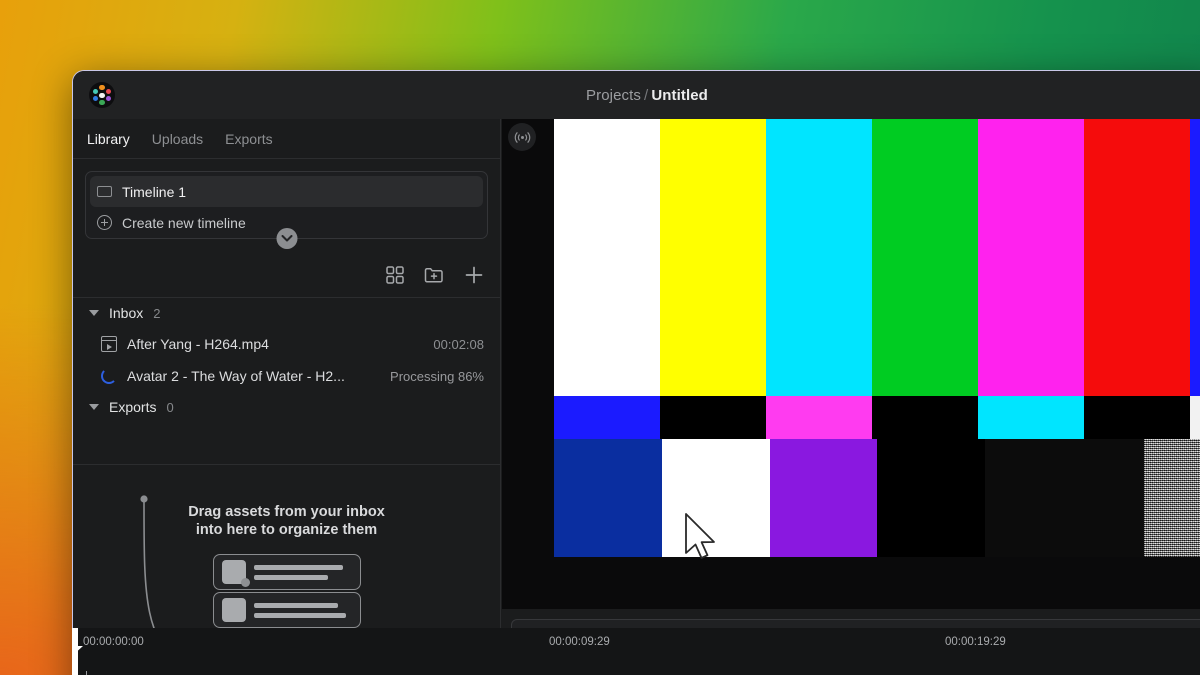 This screenshot has height=675, width=1200. Describe the element at coordinates (126, 313) in the screenshot. I see `section-inbox-label: Inbox` at that location.